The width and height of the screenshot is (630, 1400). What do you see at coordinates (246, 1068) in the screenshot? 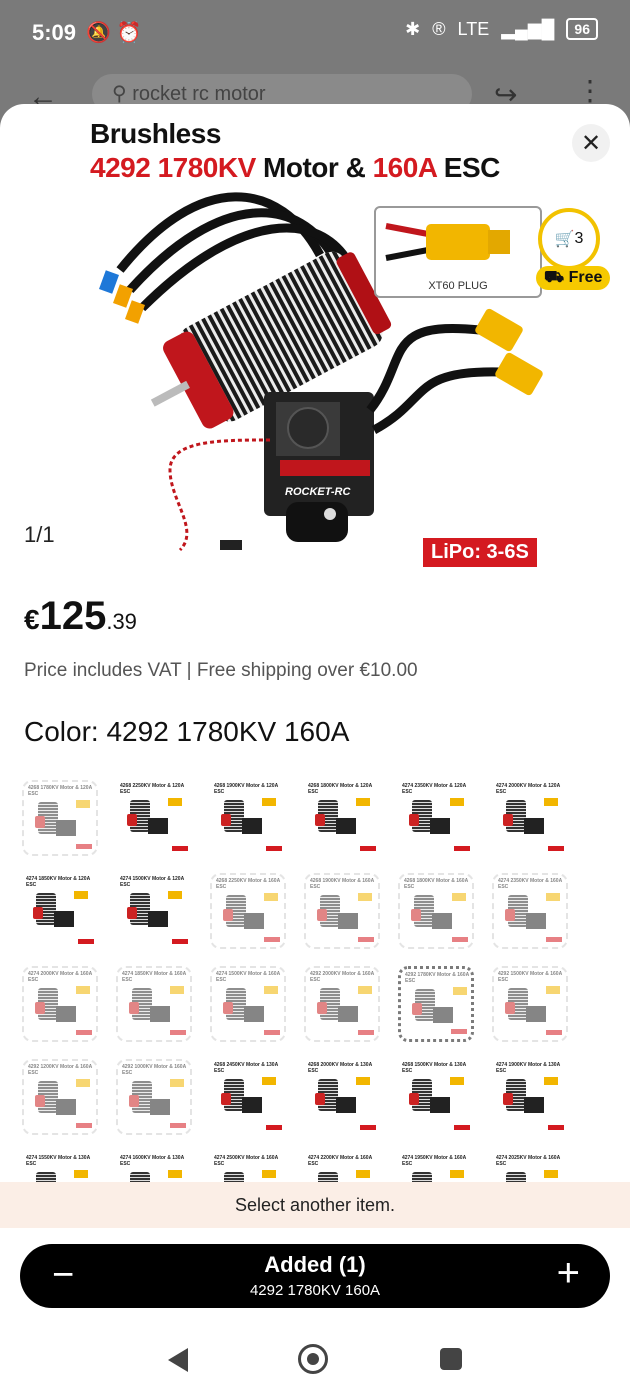
I see `swatch-title: 4268 2450KV Motor & 130A ESC` at bounding box center [246, 1068].